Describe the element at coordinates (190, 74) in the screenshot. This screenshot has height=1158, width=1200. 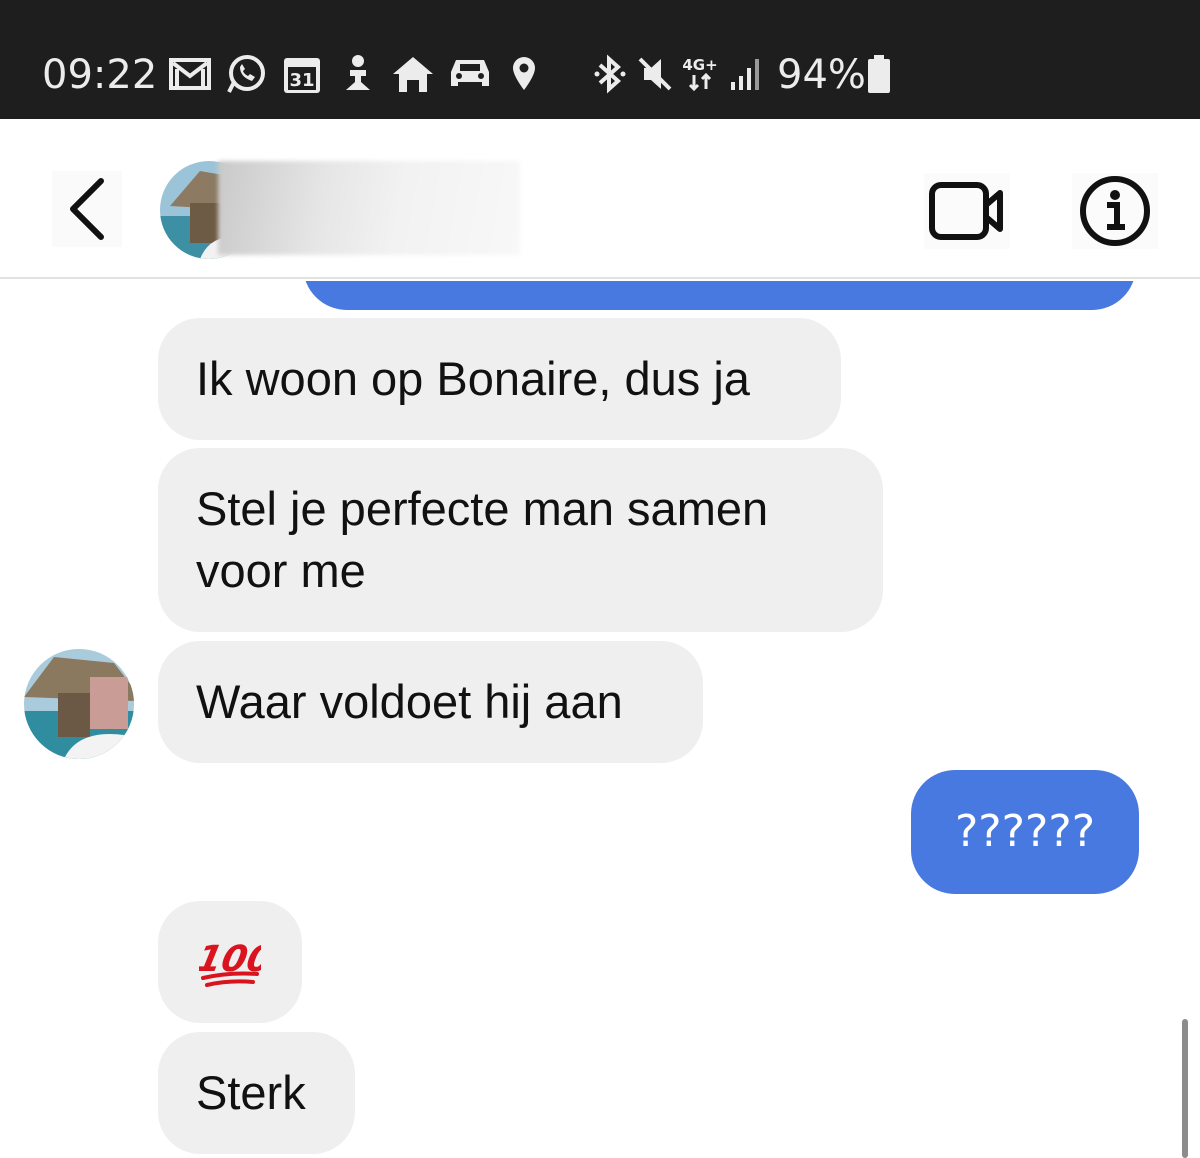
I see `gmail-icon` at that location.